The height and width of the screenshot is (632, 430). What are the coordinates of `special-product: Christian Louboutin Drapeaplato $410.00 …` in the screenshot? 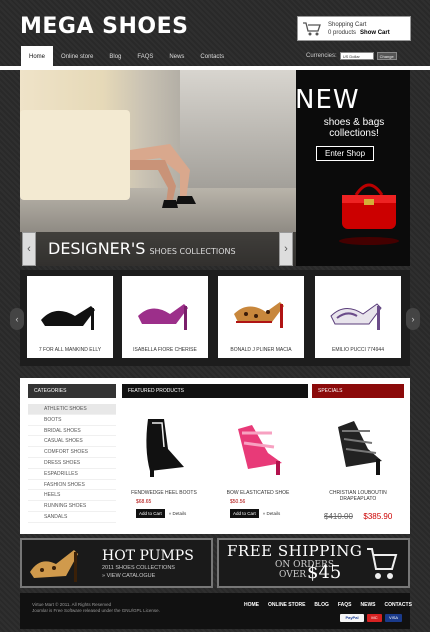 It's located at (358, 464).